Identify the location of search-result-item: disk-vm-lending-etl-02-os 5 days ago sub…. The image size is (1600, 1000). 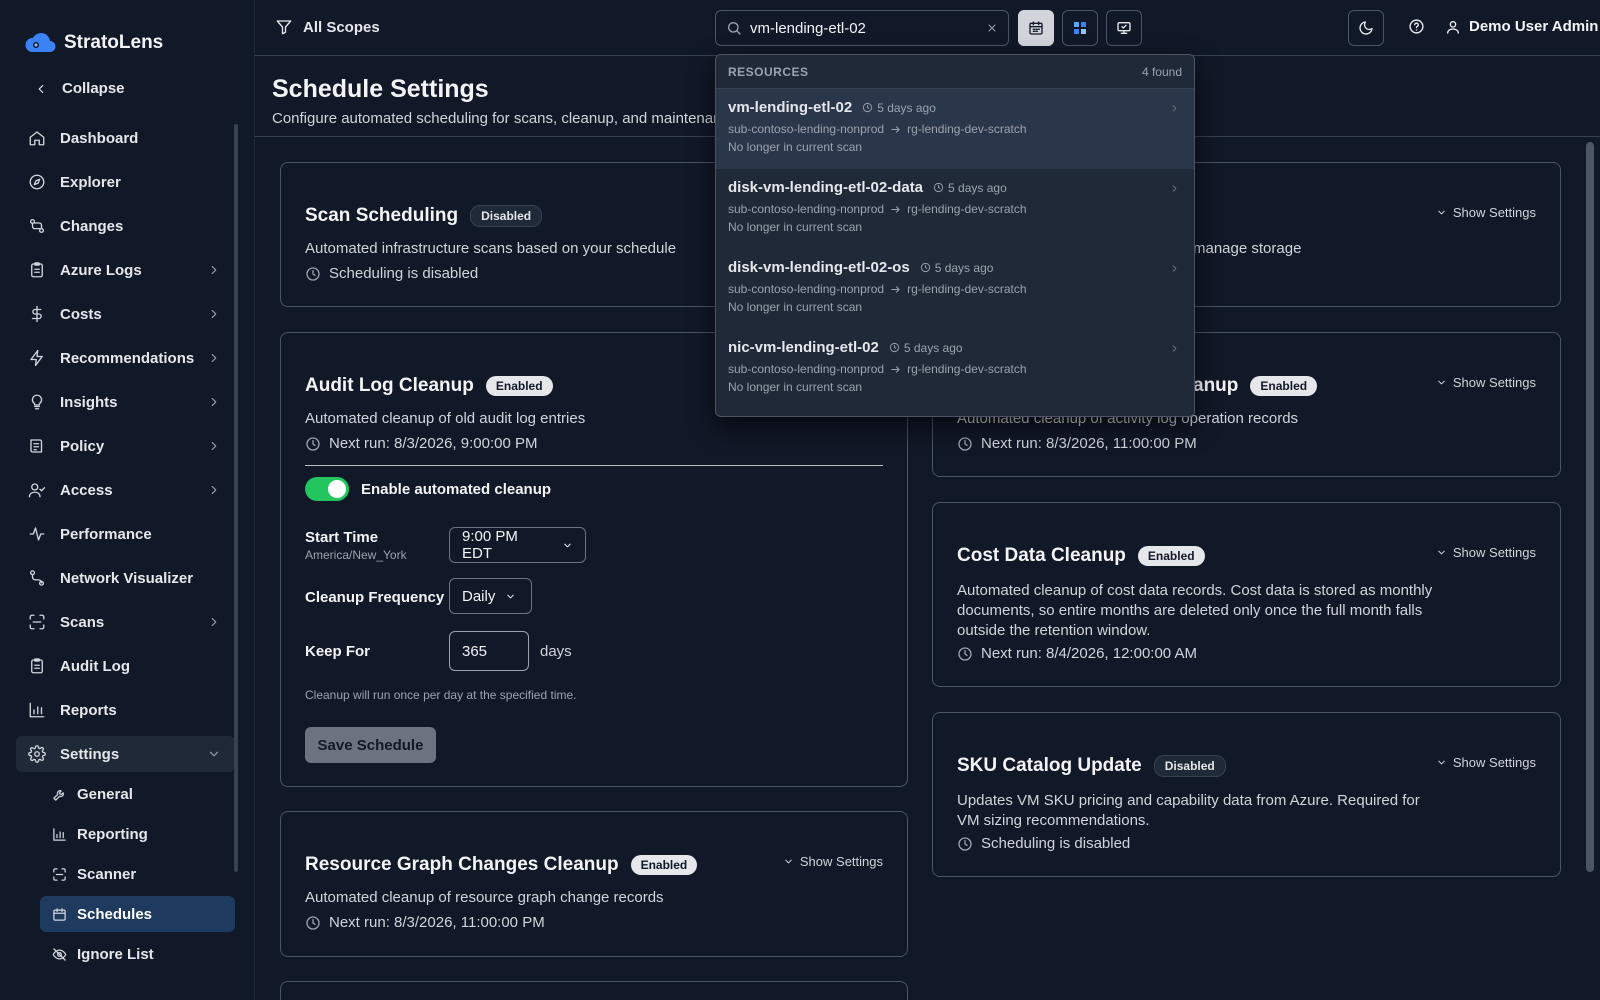
(955, 289).